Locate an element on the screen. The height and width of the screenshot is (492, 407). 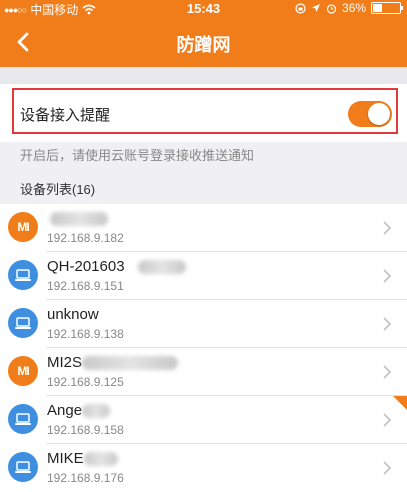
battery-percent: 36% is located at coordinates (353, 8).